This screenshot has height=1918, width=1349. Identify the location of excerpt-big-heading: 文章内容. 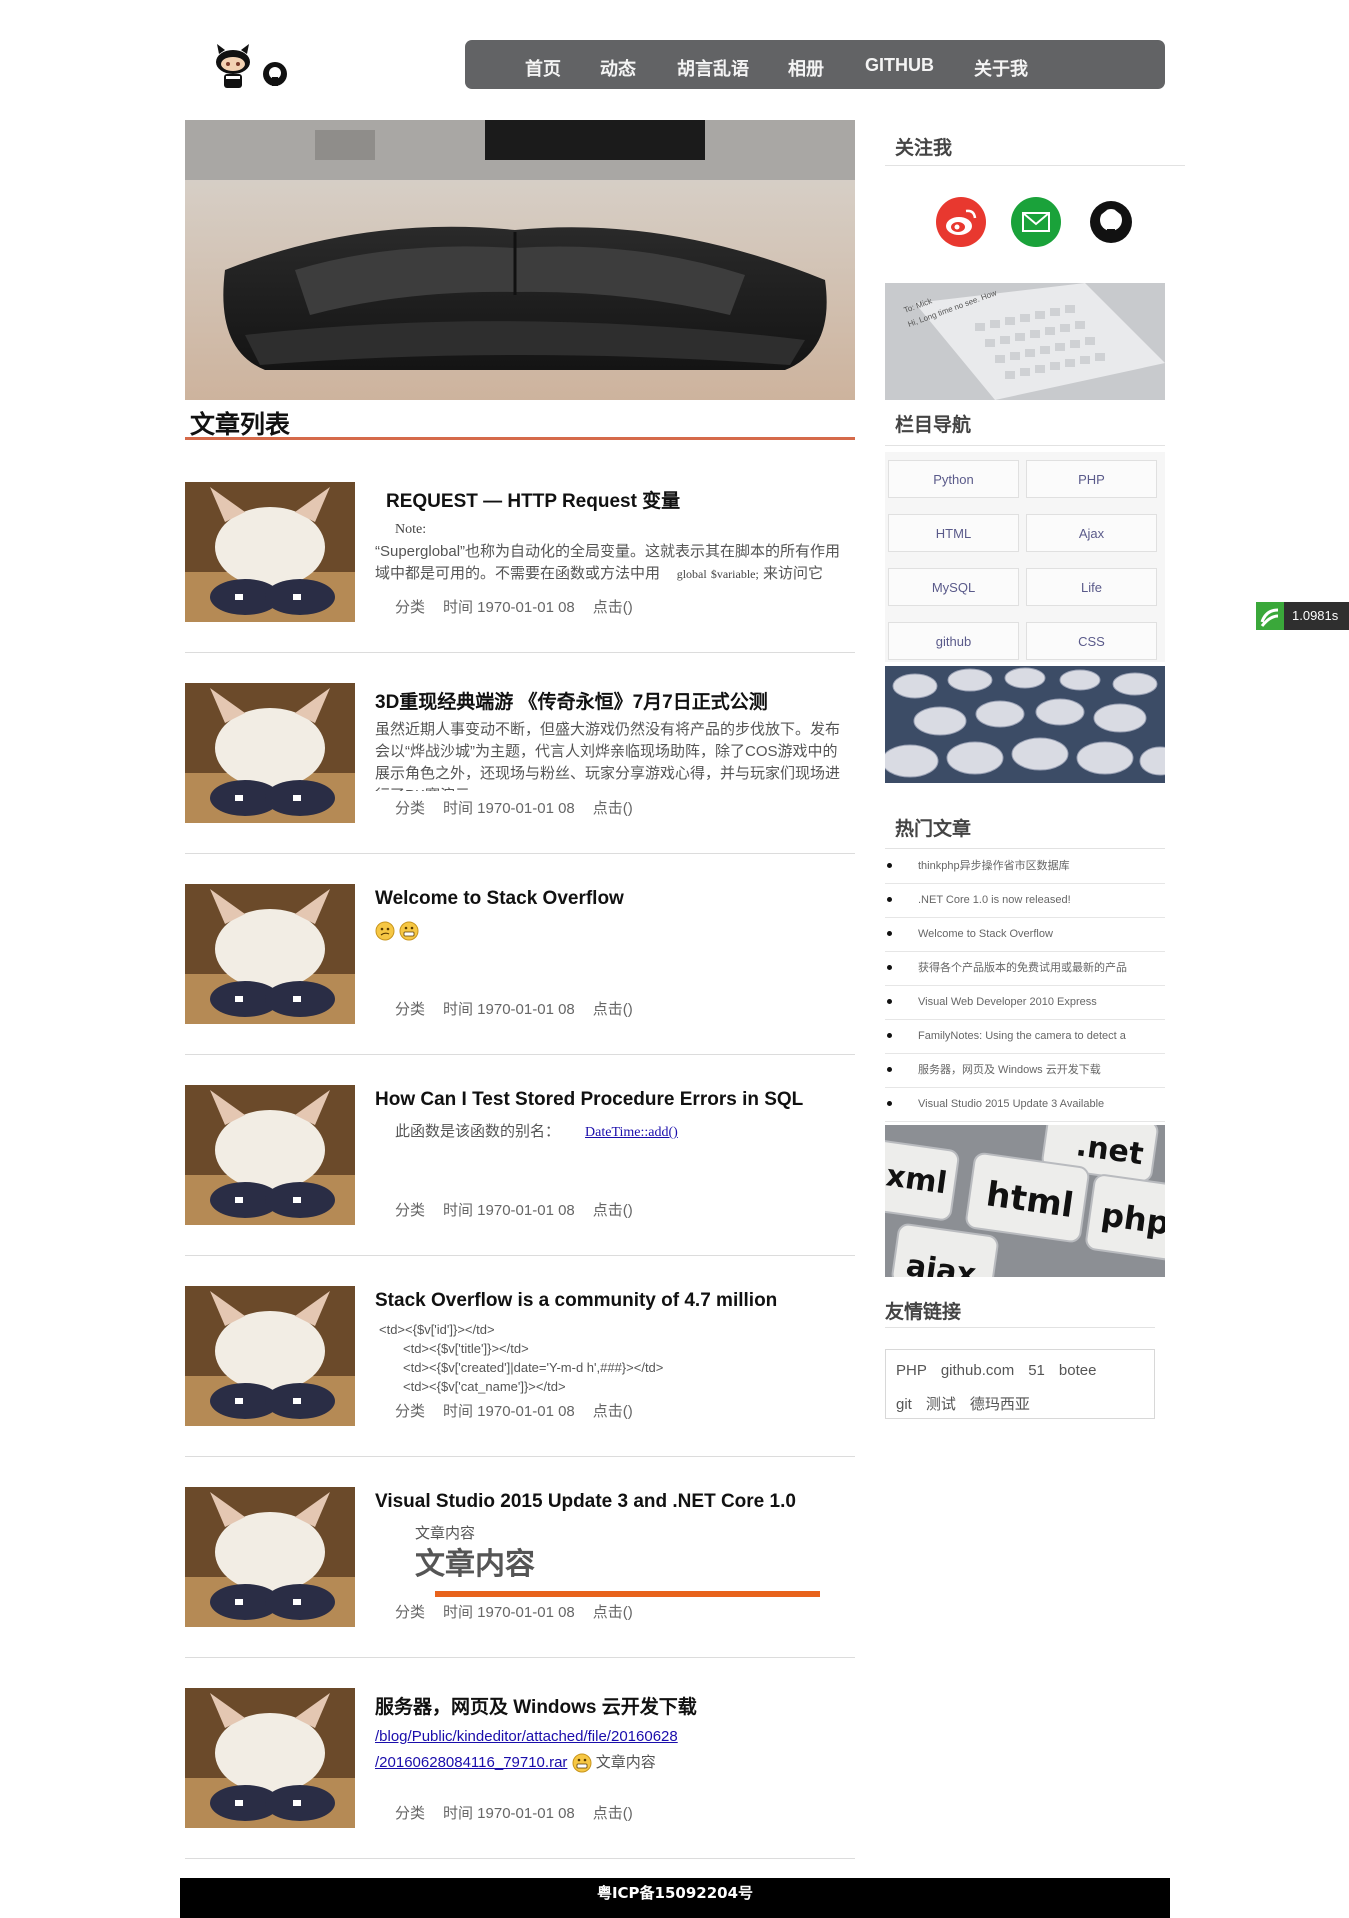
(475, 1564).